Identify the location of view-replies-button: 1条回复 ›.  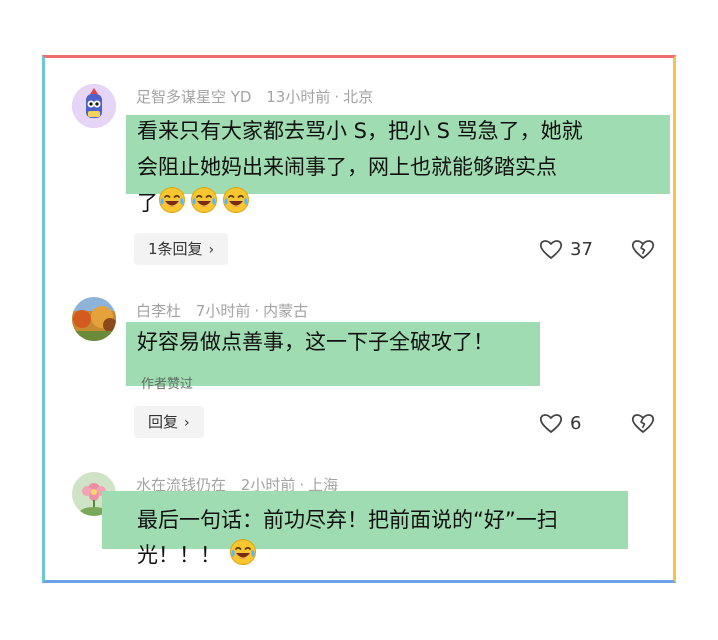
(181, 249).